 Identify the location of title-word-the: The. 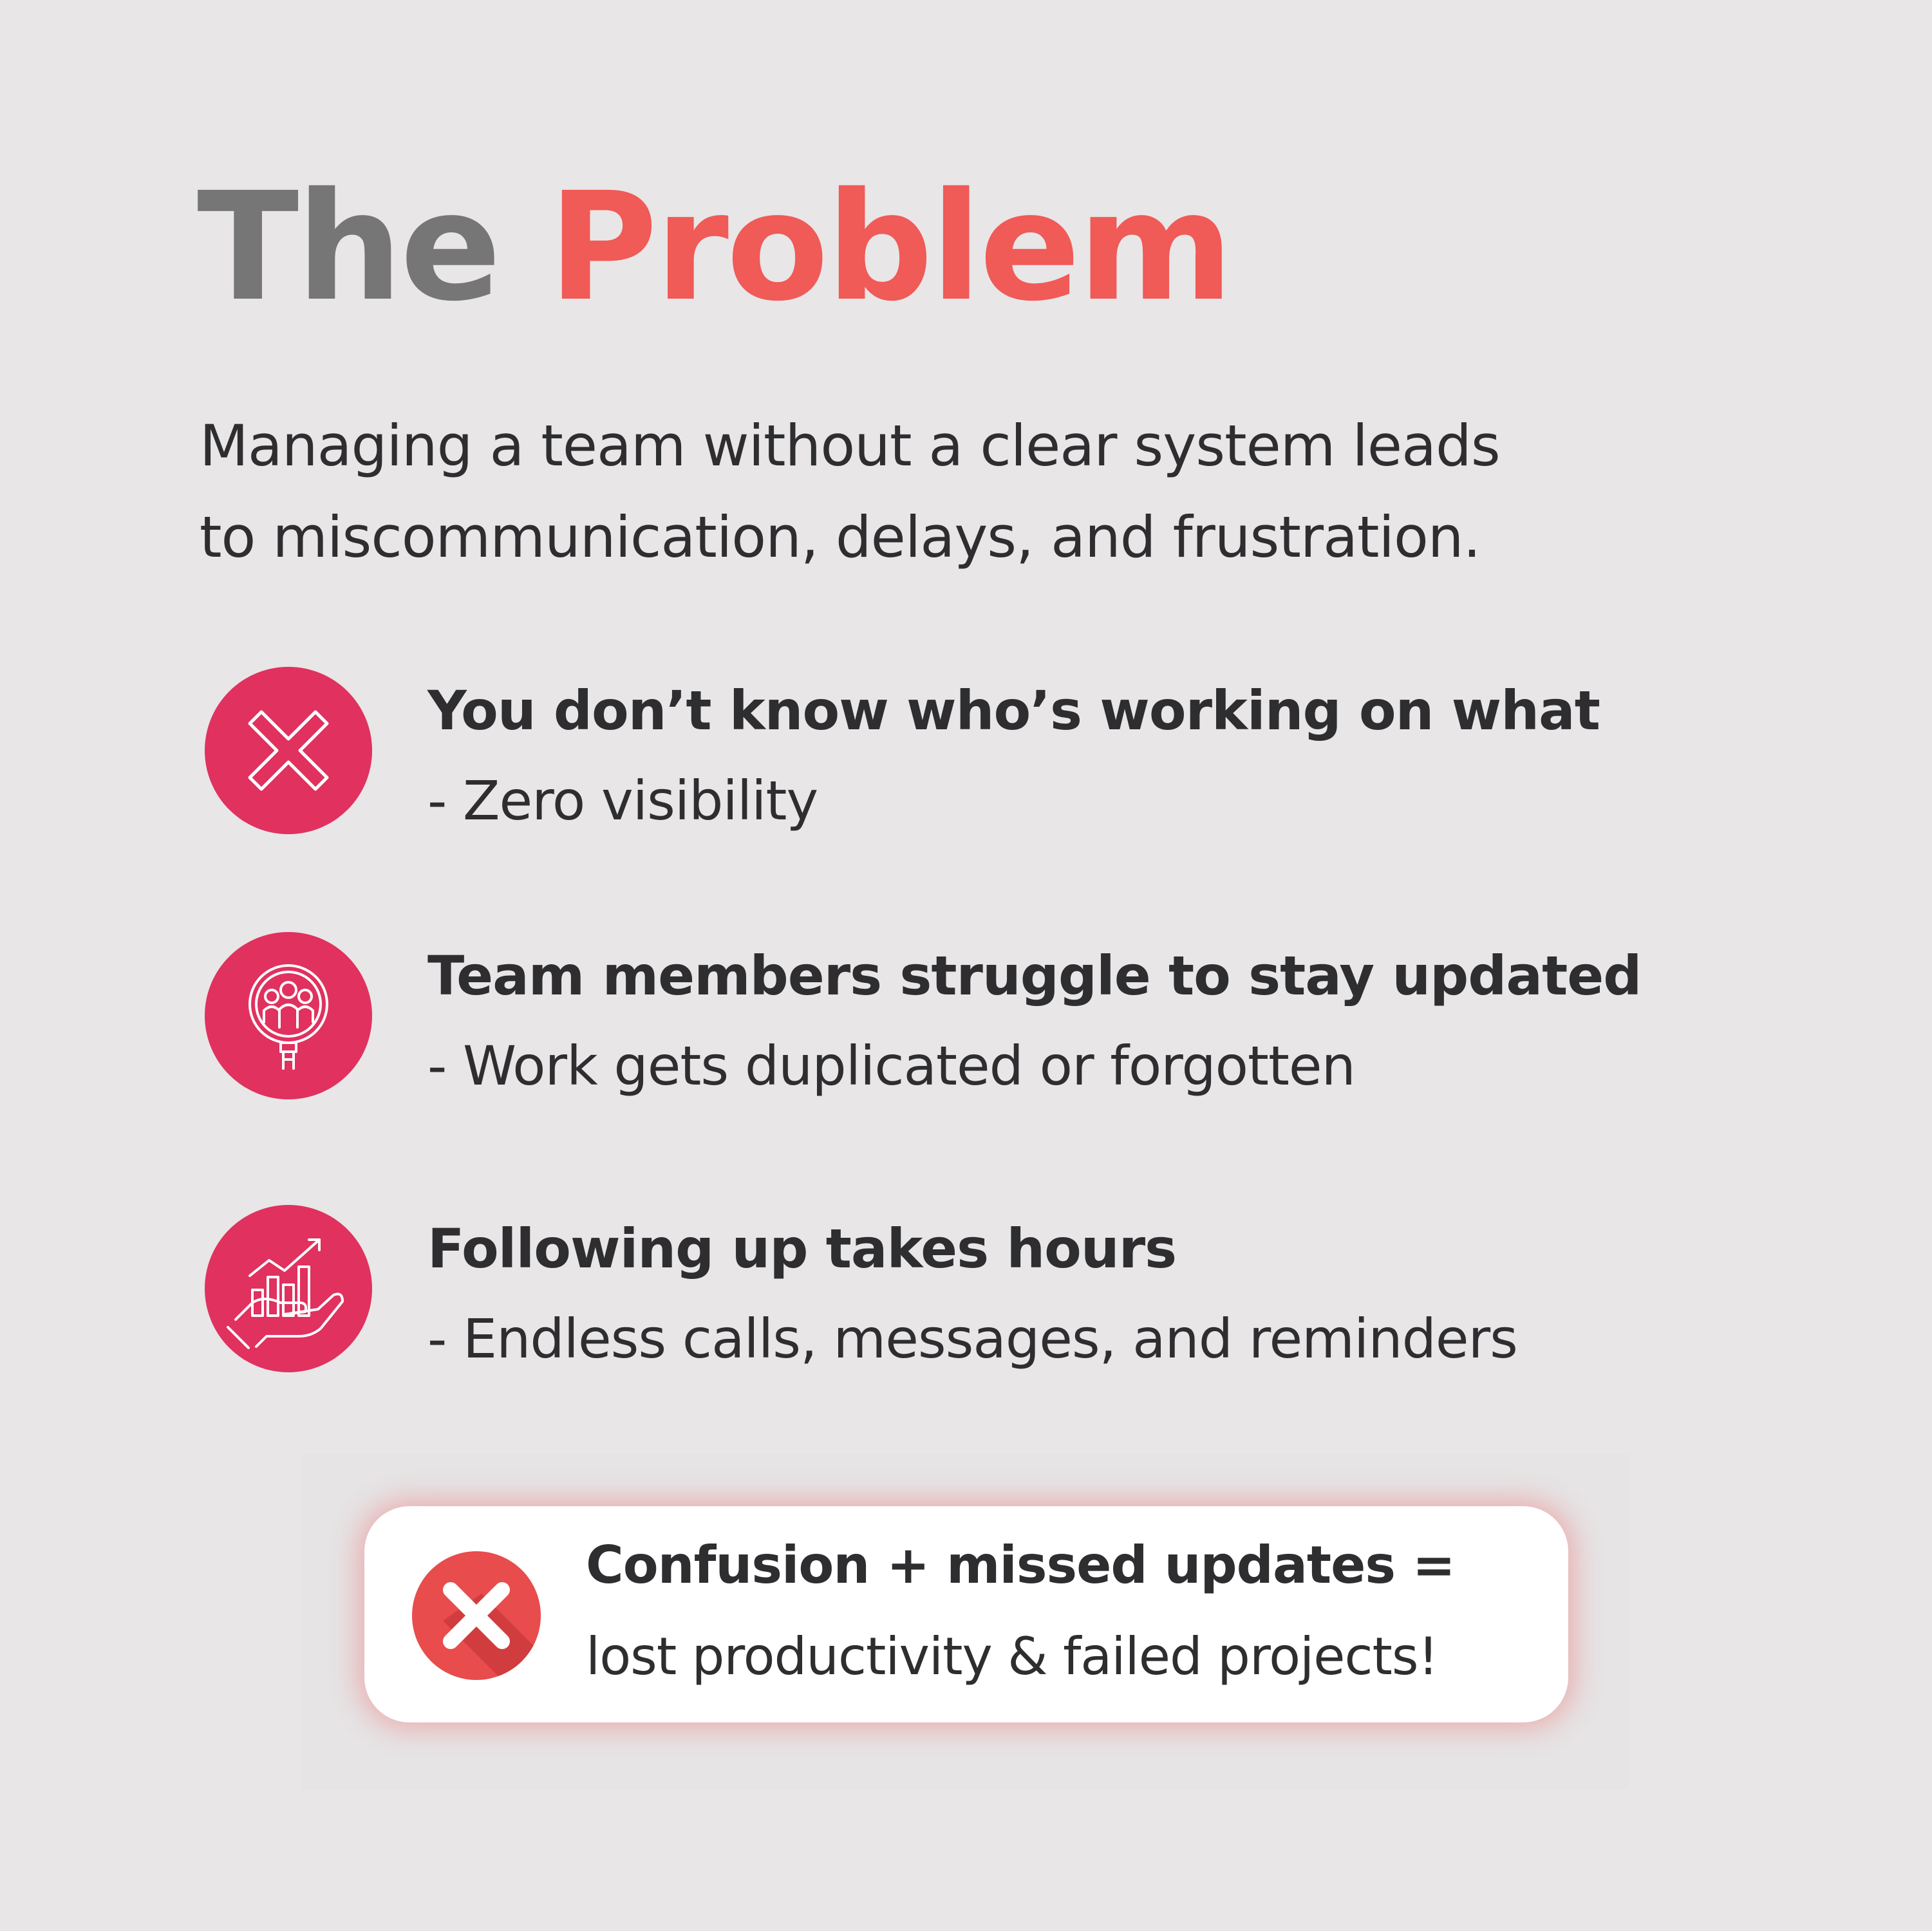
(349, 247).